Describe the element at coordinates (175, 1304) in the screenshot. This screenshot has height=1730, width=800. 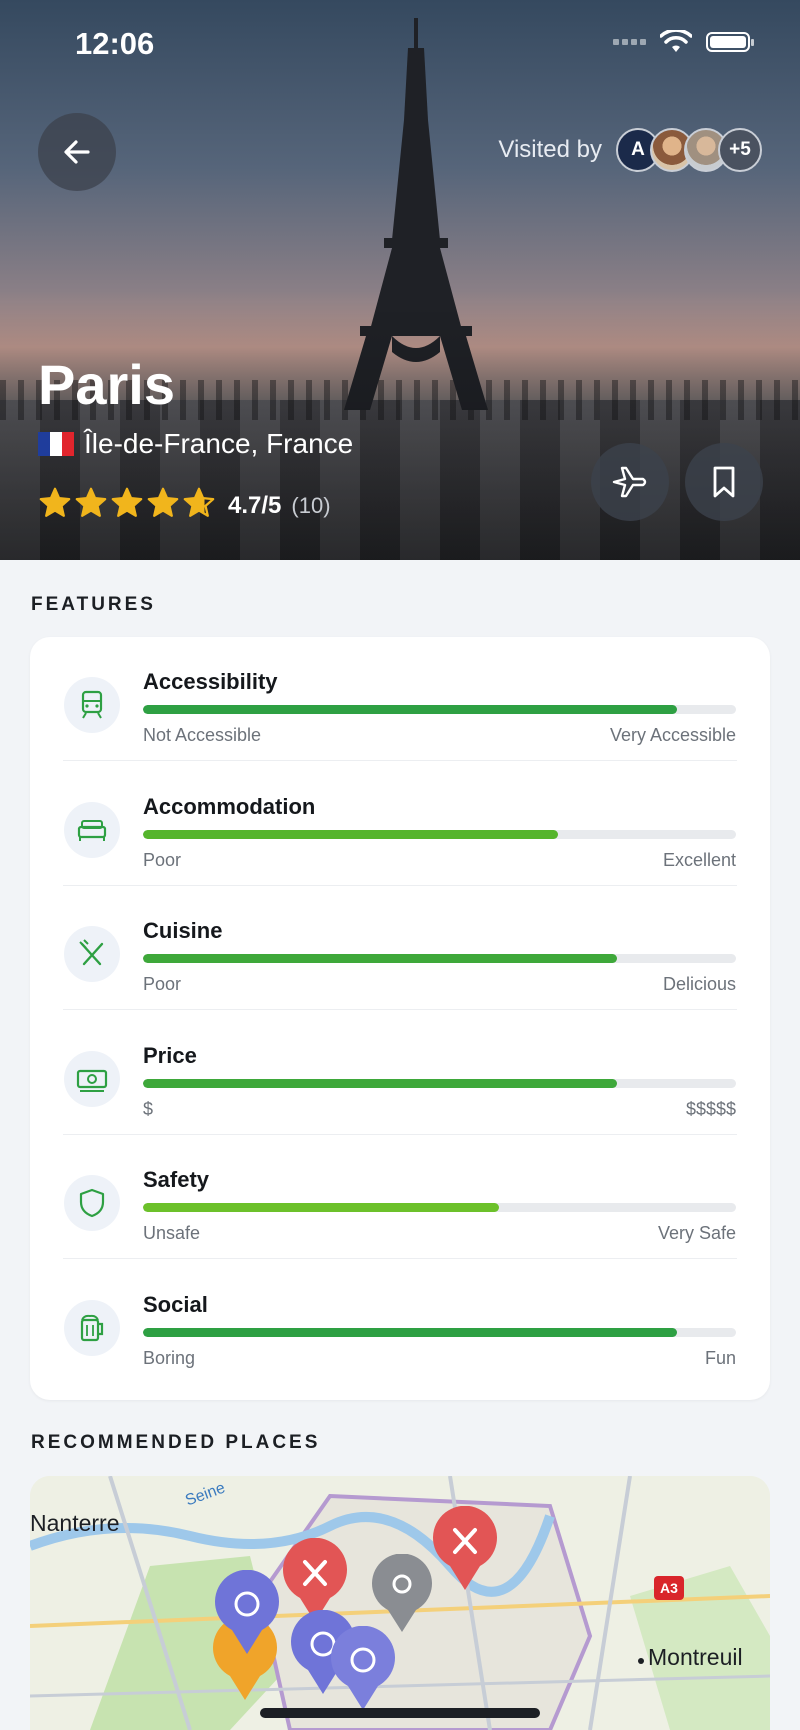
I see `feature-name: Social` at that location.